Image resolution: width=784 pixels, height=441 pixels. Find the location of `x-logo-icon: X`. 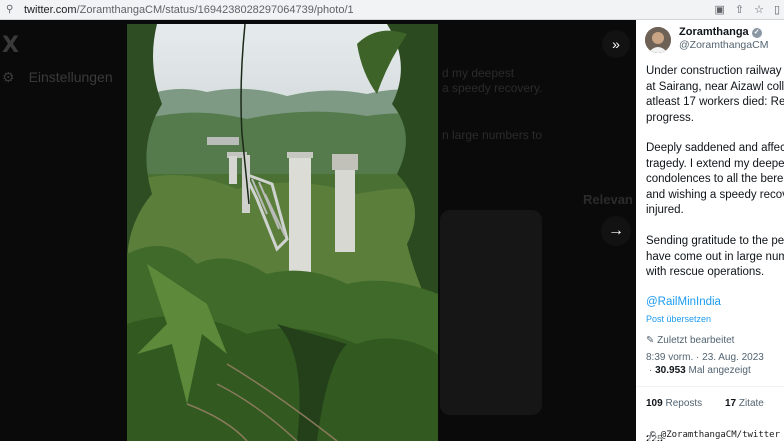

x-logo-icon: X is located at coordinates (10, 45).